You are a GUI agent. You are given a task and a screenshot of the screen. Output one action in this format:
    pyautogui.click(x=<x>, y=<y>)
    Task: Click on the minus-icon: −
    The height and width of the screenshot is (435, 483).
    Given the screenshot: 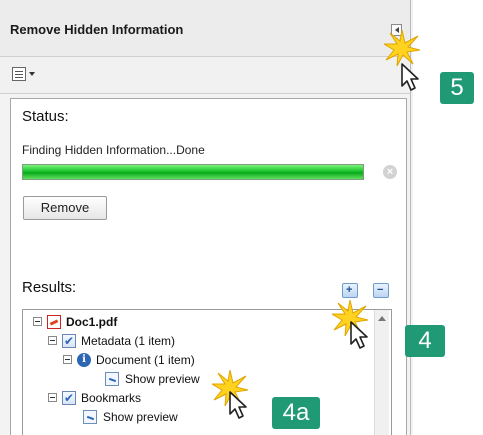 What is the action you would take?
    pyautogui.click(x=380, y=290)
    